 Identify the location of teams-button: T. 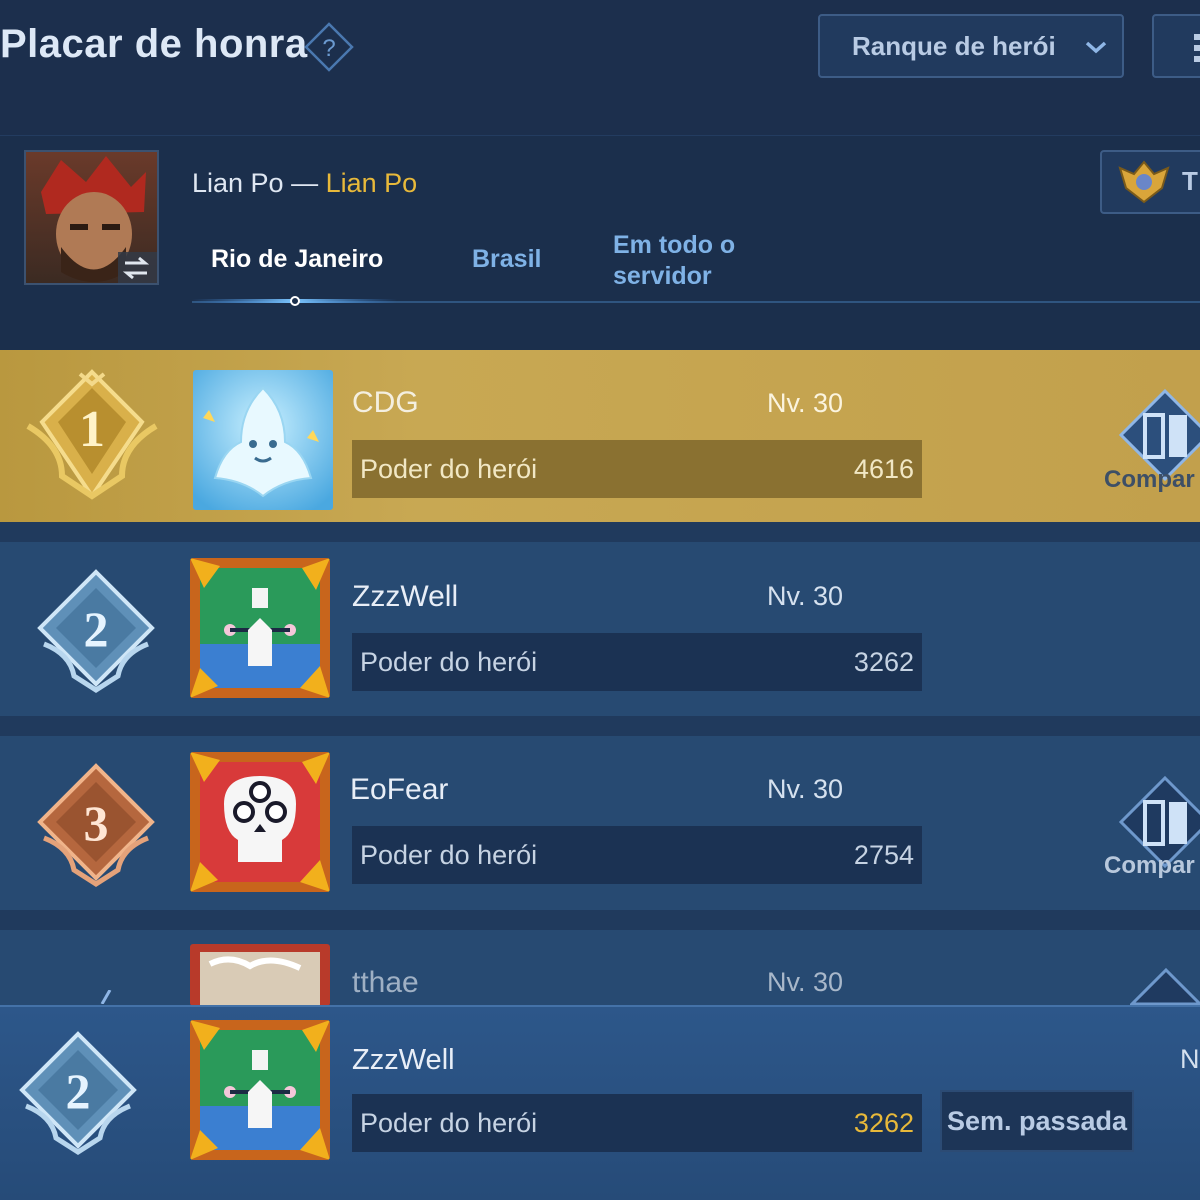
(1150, 182).